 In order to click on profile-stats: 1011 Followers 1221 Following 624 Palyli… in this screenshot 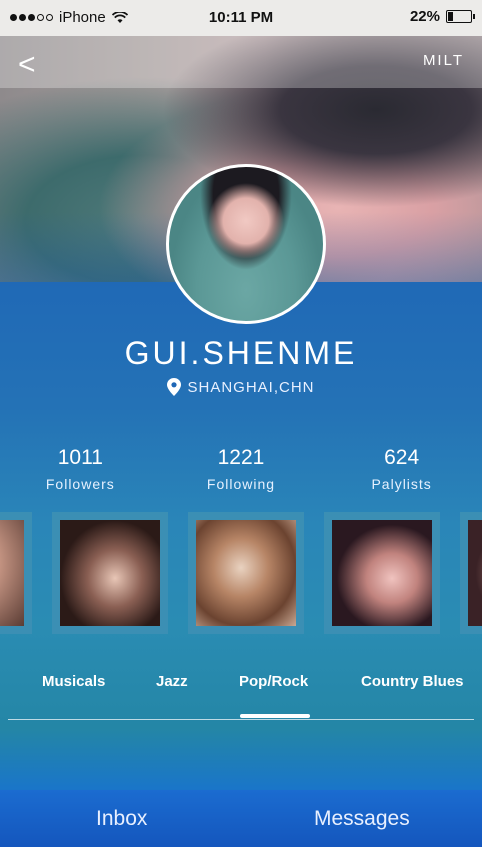, I will do `click(241, 469)`.